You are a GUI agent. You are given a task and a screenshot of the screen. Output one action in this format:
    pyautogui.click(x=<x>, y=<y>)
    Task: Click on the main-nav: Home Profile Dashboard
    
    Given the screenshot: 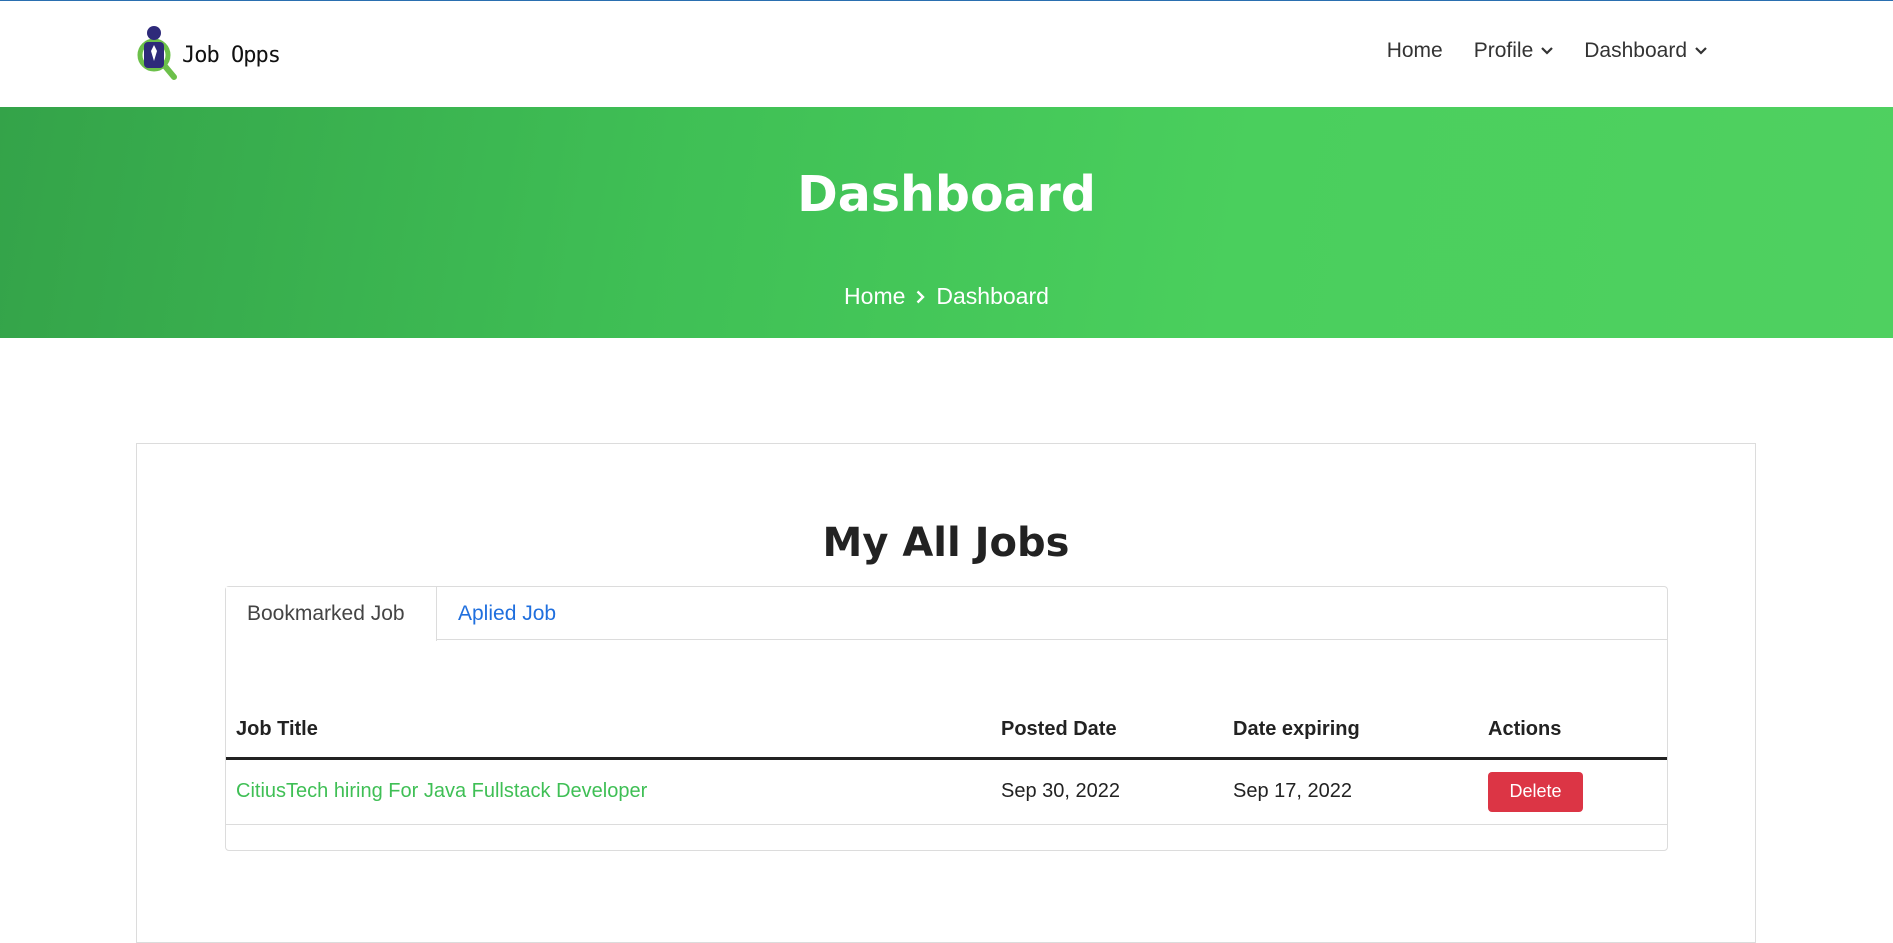 What is the action you would take?
    pyautogui.click(x=1531, y=51)
    